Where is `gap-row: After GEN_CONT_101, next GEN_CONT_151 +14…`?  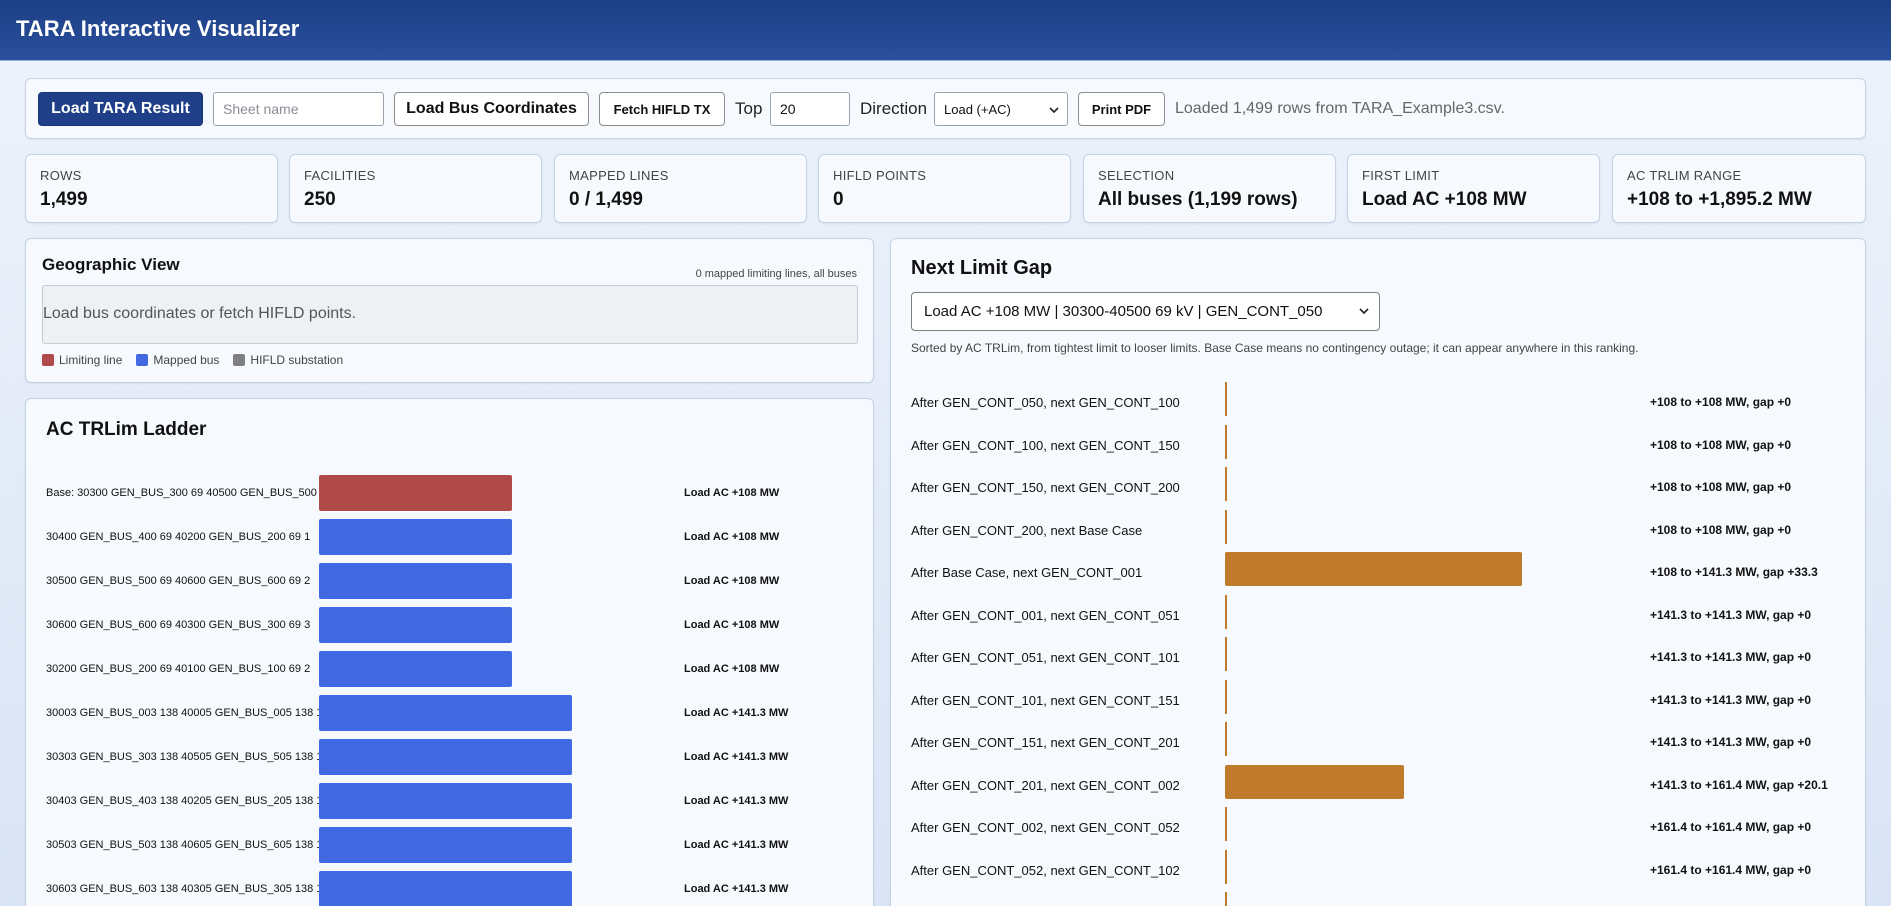
gap-row: After GEN_CONT_101, next GEN_CONT_151 +14… is located at coordinates (1378, 700).